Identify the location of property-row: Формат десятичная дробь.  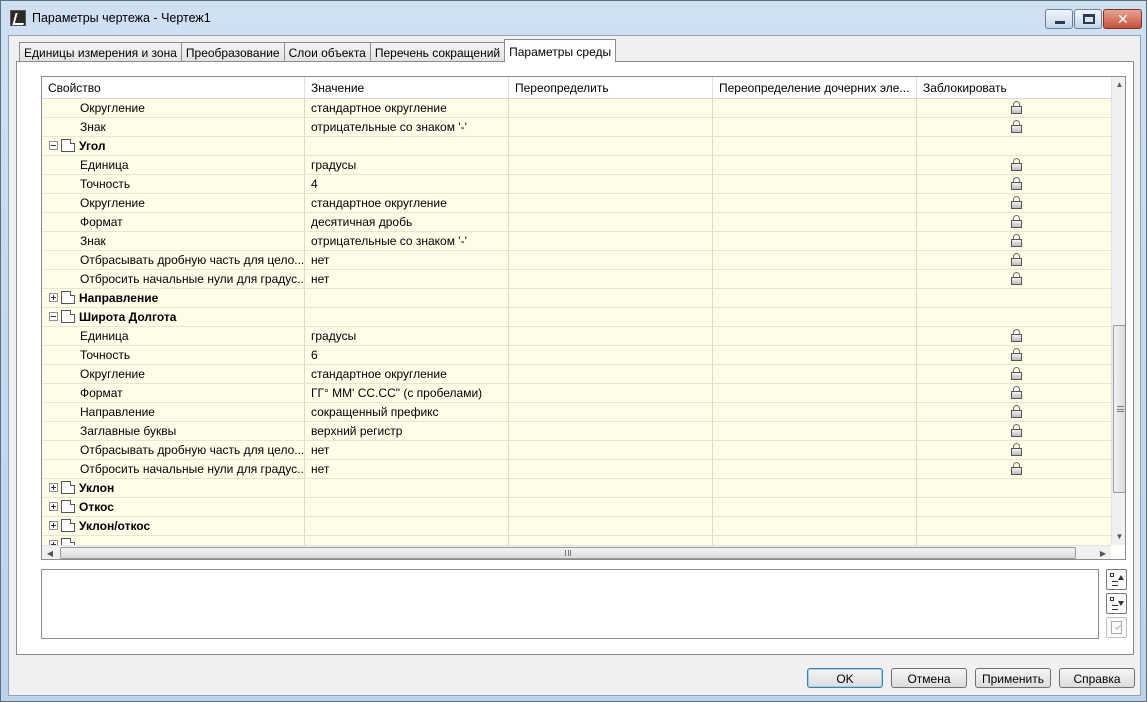
(576, 222).